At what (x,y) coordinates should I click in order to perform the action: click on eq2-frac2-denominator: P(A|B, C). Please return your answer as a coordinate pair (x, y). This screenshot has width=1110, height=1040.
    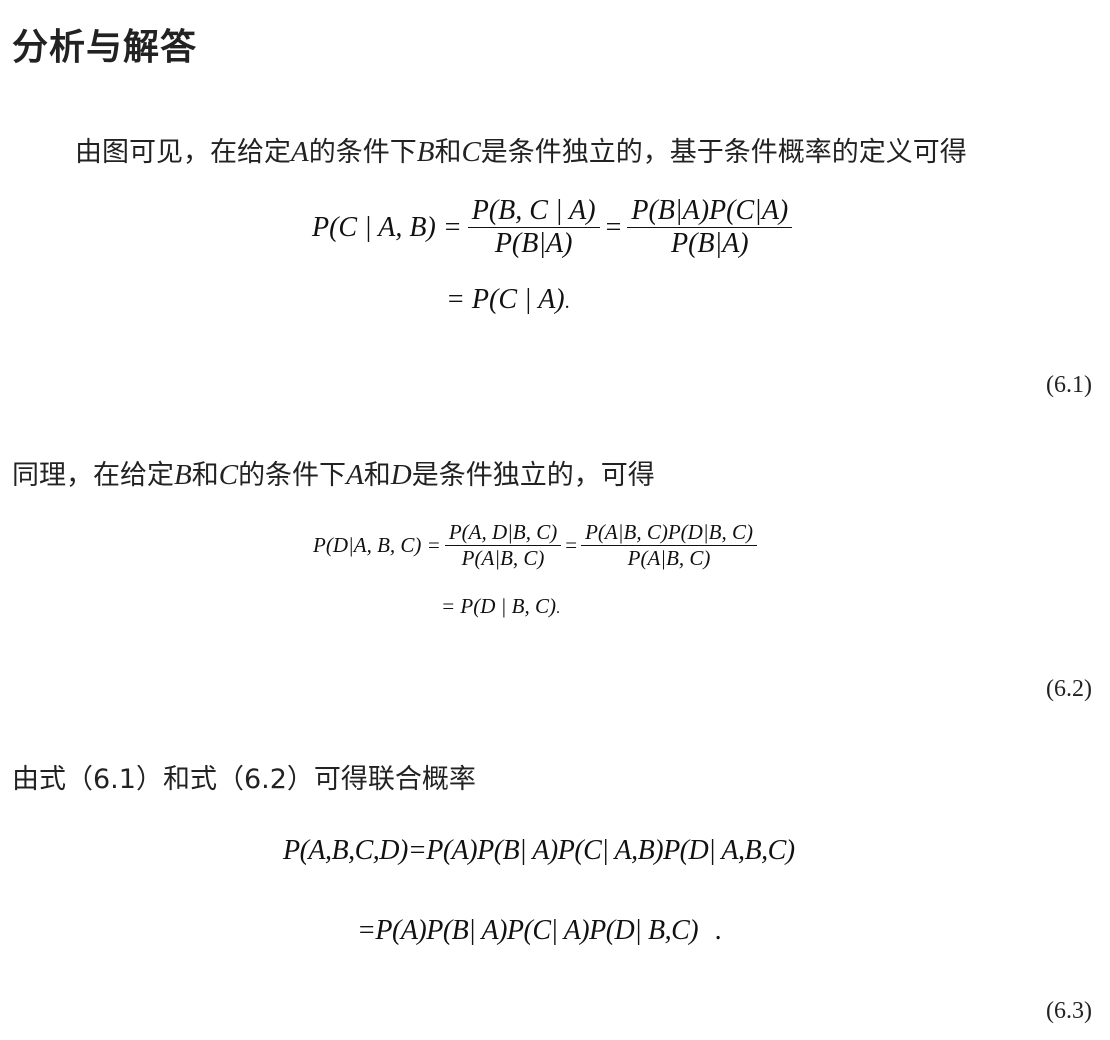
    Looking at the image, I should click on (669, 558).